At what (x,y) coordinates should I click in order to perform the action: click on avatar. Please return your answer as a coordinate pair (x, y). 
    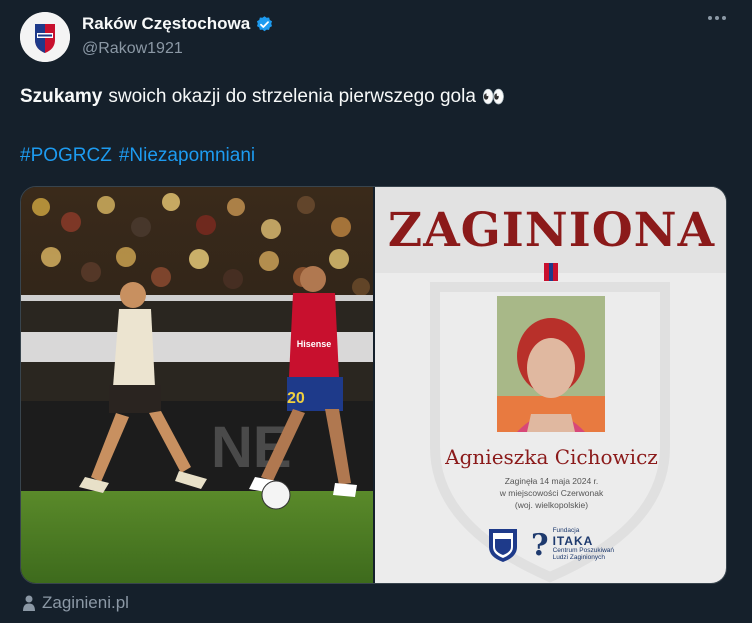
    Looking at the image, I should click on (45, 37).